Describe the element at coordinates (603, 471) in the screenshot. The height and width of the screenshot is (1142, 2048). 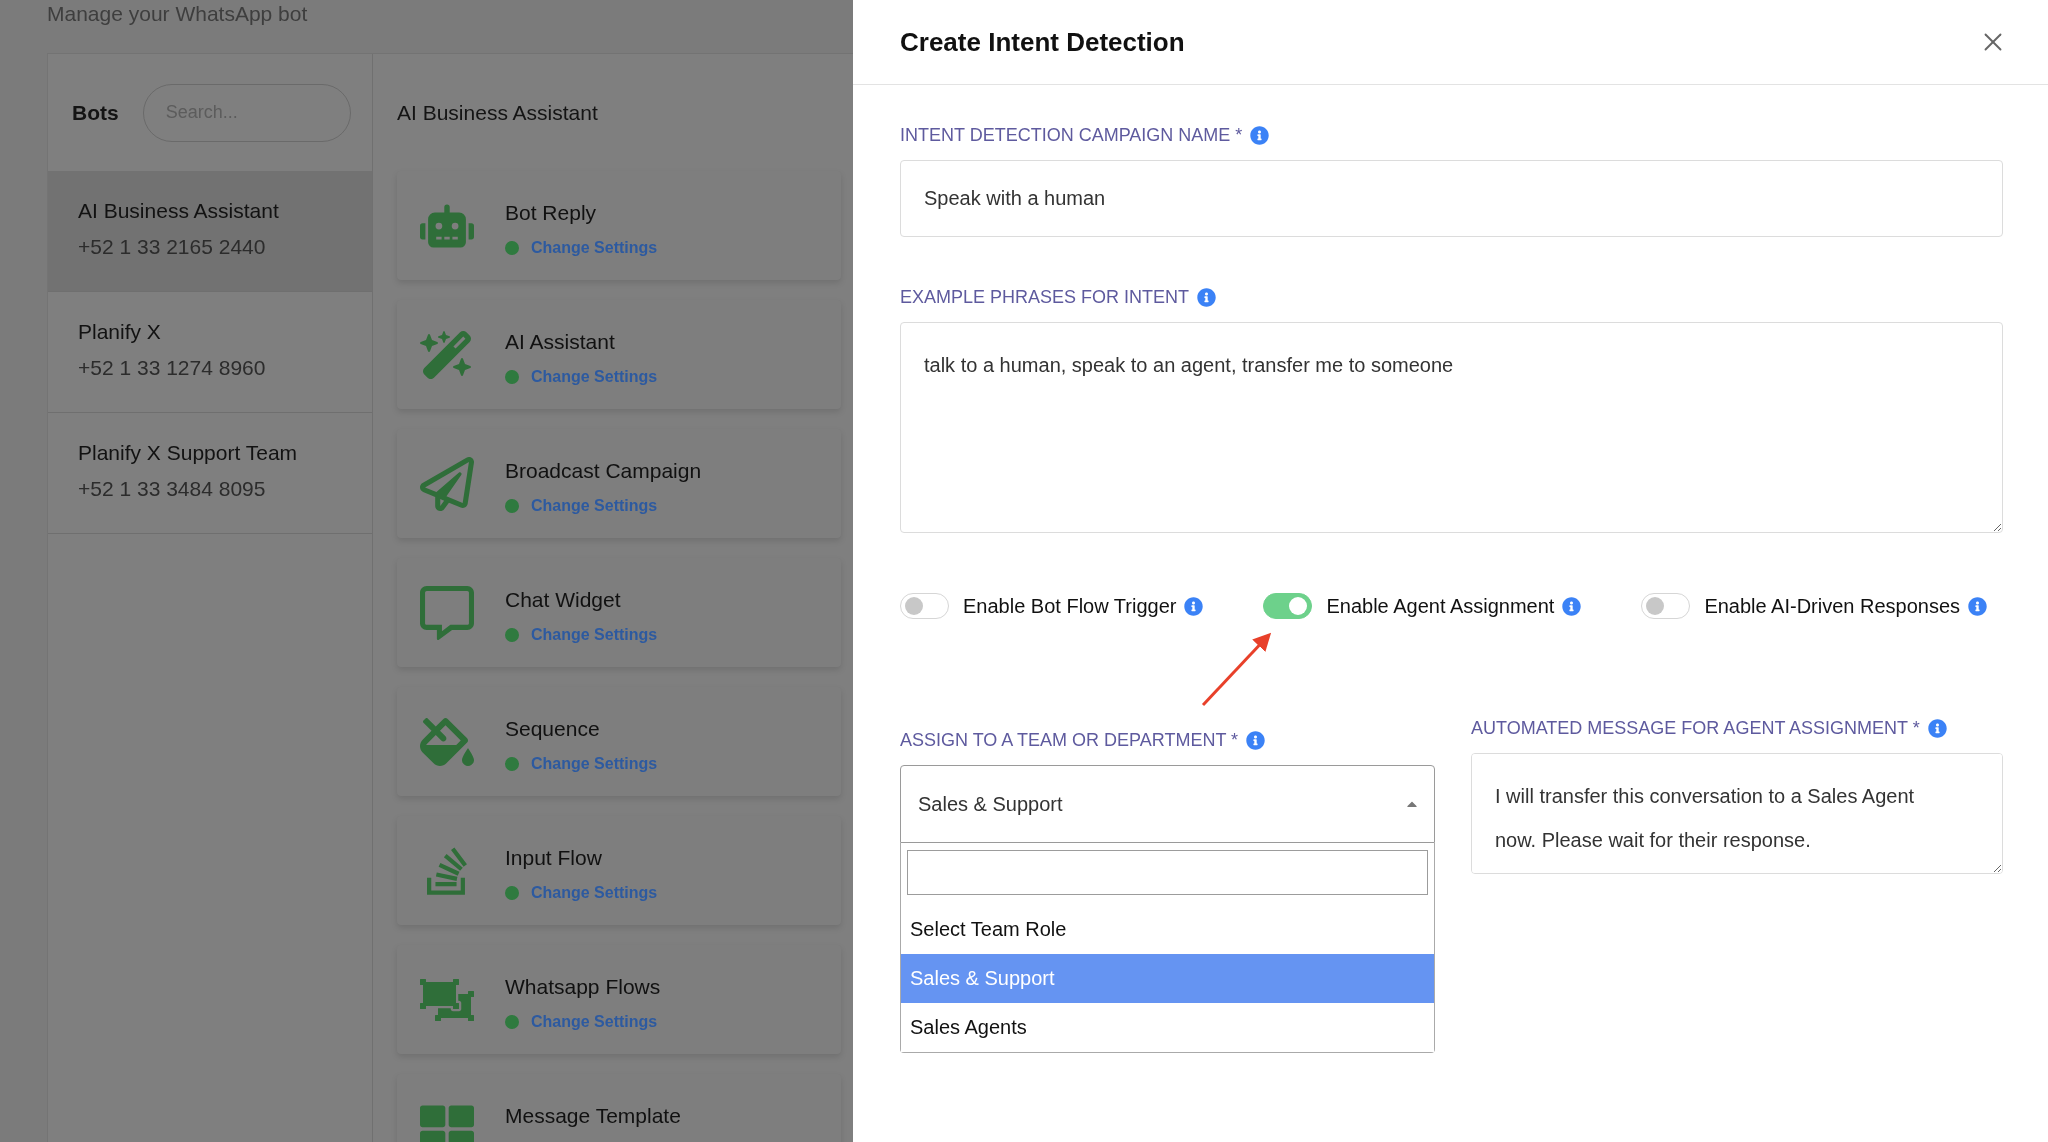
I see `feature-name: Broadcast Campaign` at that location.